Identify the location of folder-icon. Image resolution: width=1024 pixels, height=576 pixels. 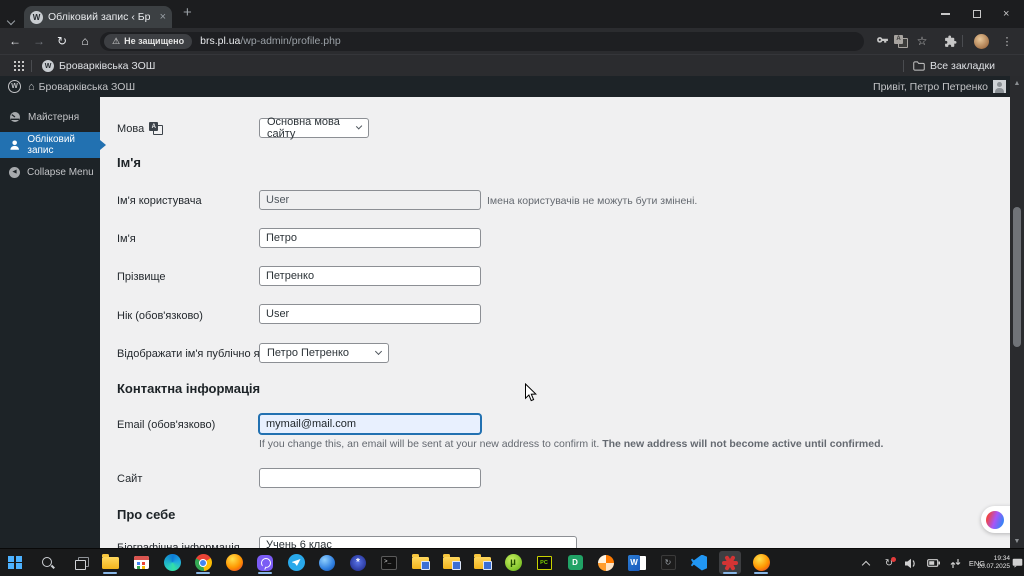
(919, 66).